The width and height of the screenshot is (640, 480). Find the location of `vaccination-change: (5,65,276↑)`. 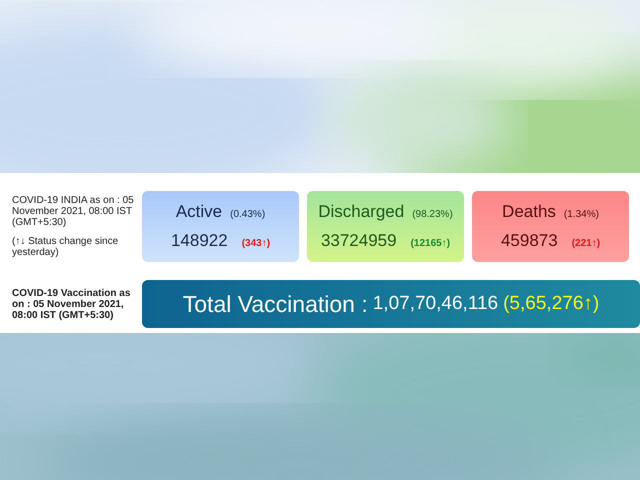

vaccination-change: (5,65,276↑) is located at coordinates (551, 304).